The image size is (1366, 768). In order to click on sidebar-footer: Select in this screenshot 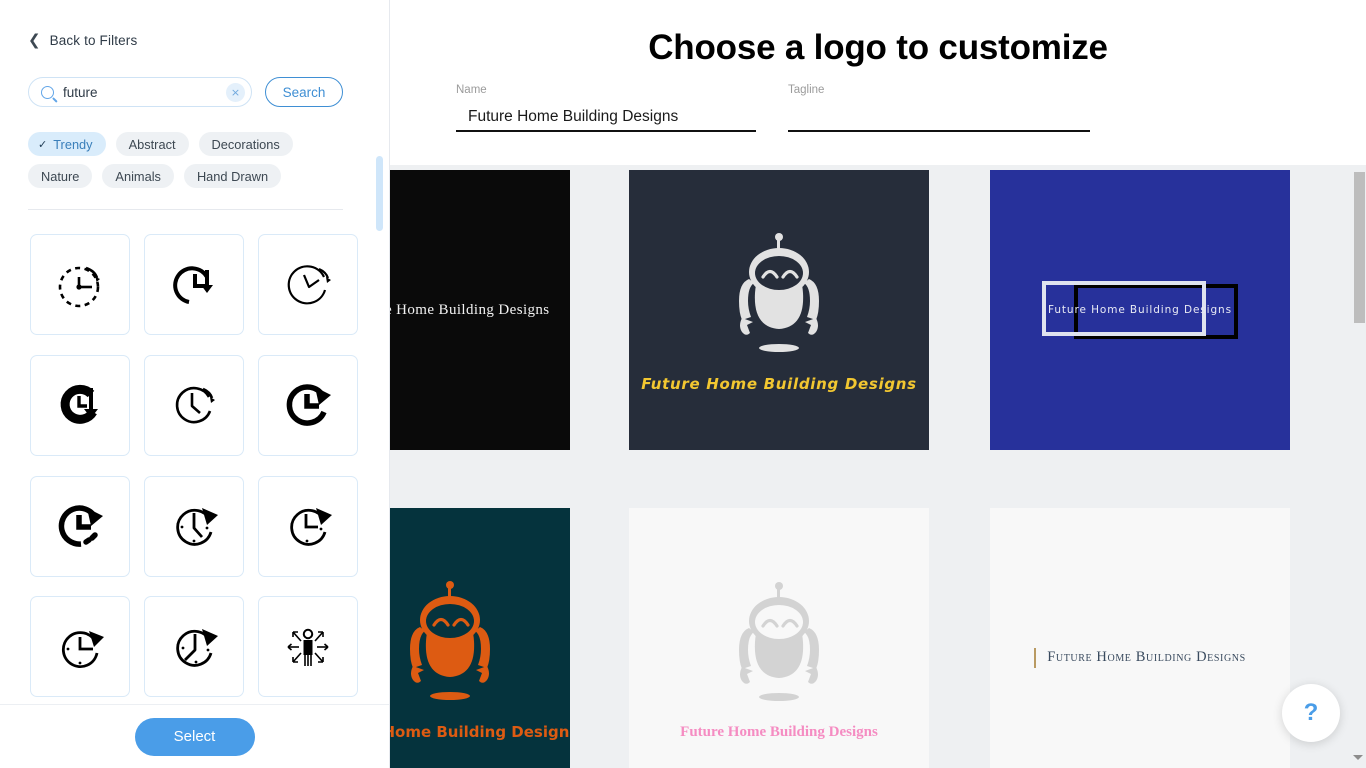, I will do `click(194, 736)`.